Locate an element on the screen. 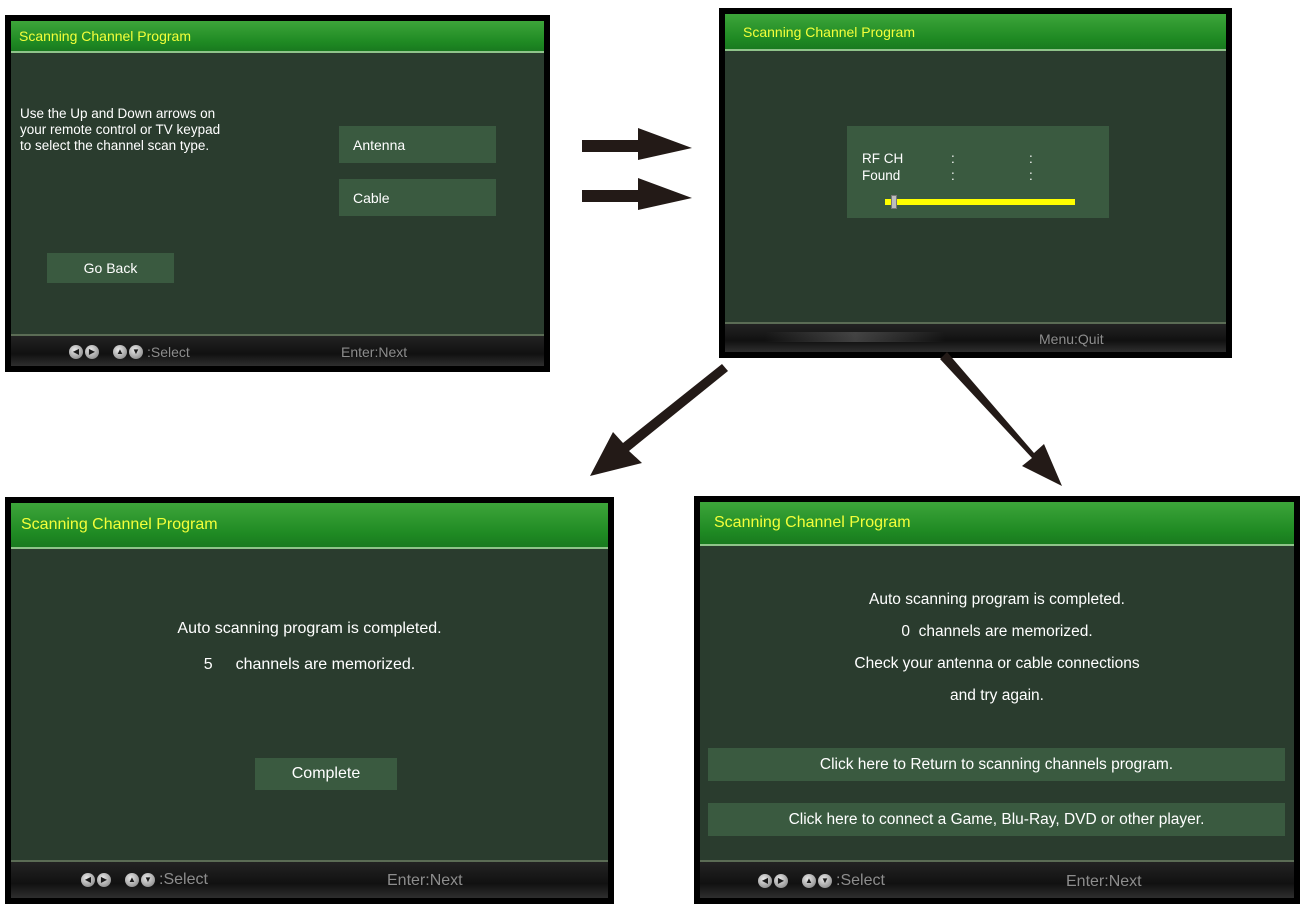 The height and width of the screenshot is (906, 1304). channels-memorized-message: 5 channels are memorized. is located at coordinates (309, 665).